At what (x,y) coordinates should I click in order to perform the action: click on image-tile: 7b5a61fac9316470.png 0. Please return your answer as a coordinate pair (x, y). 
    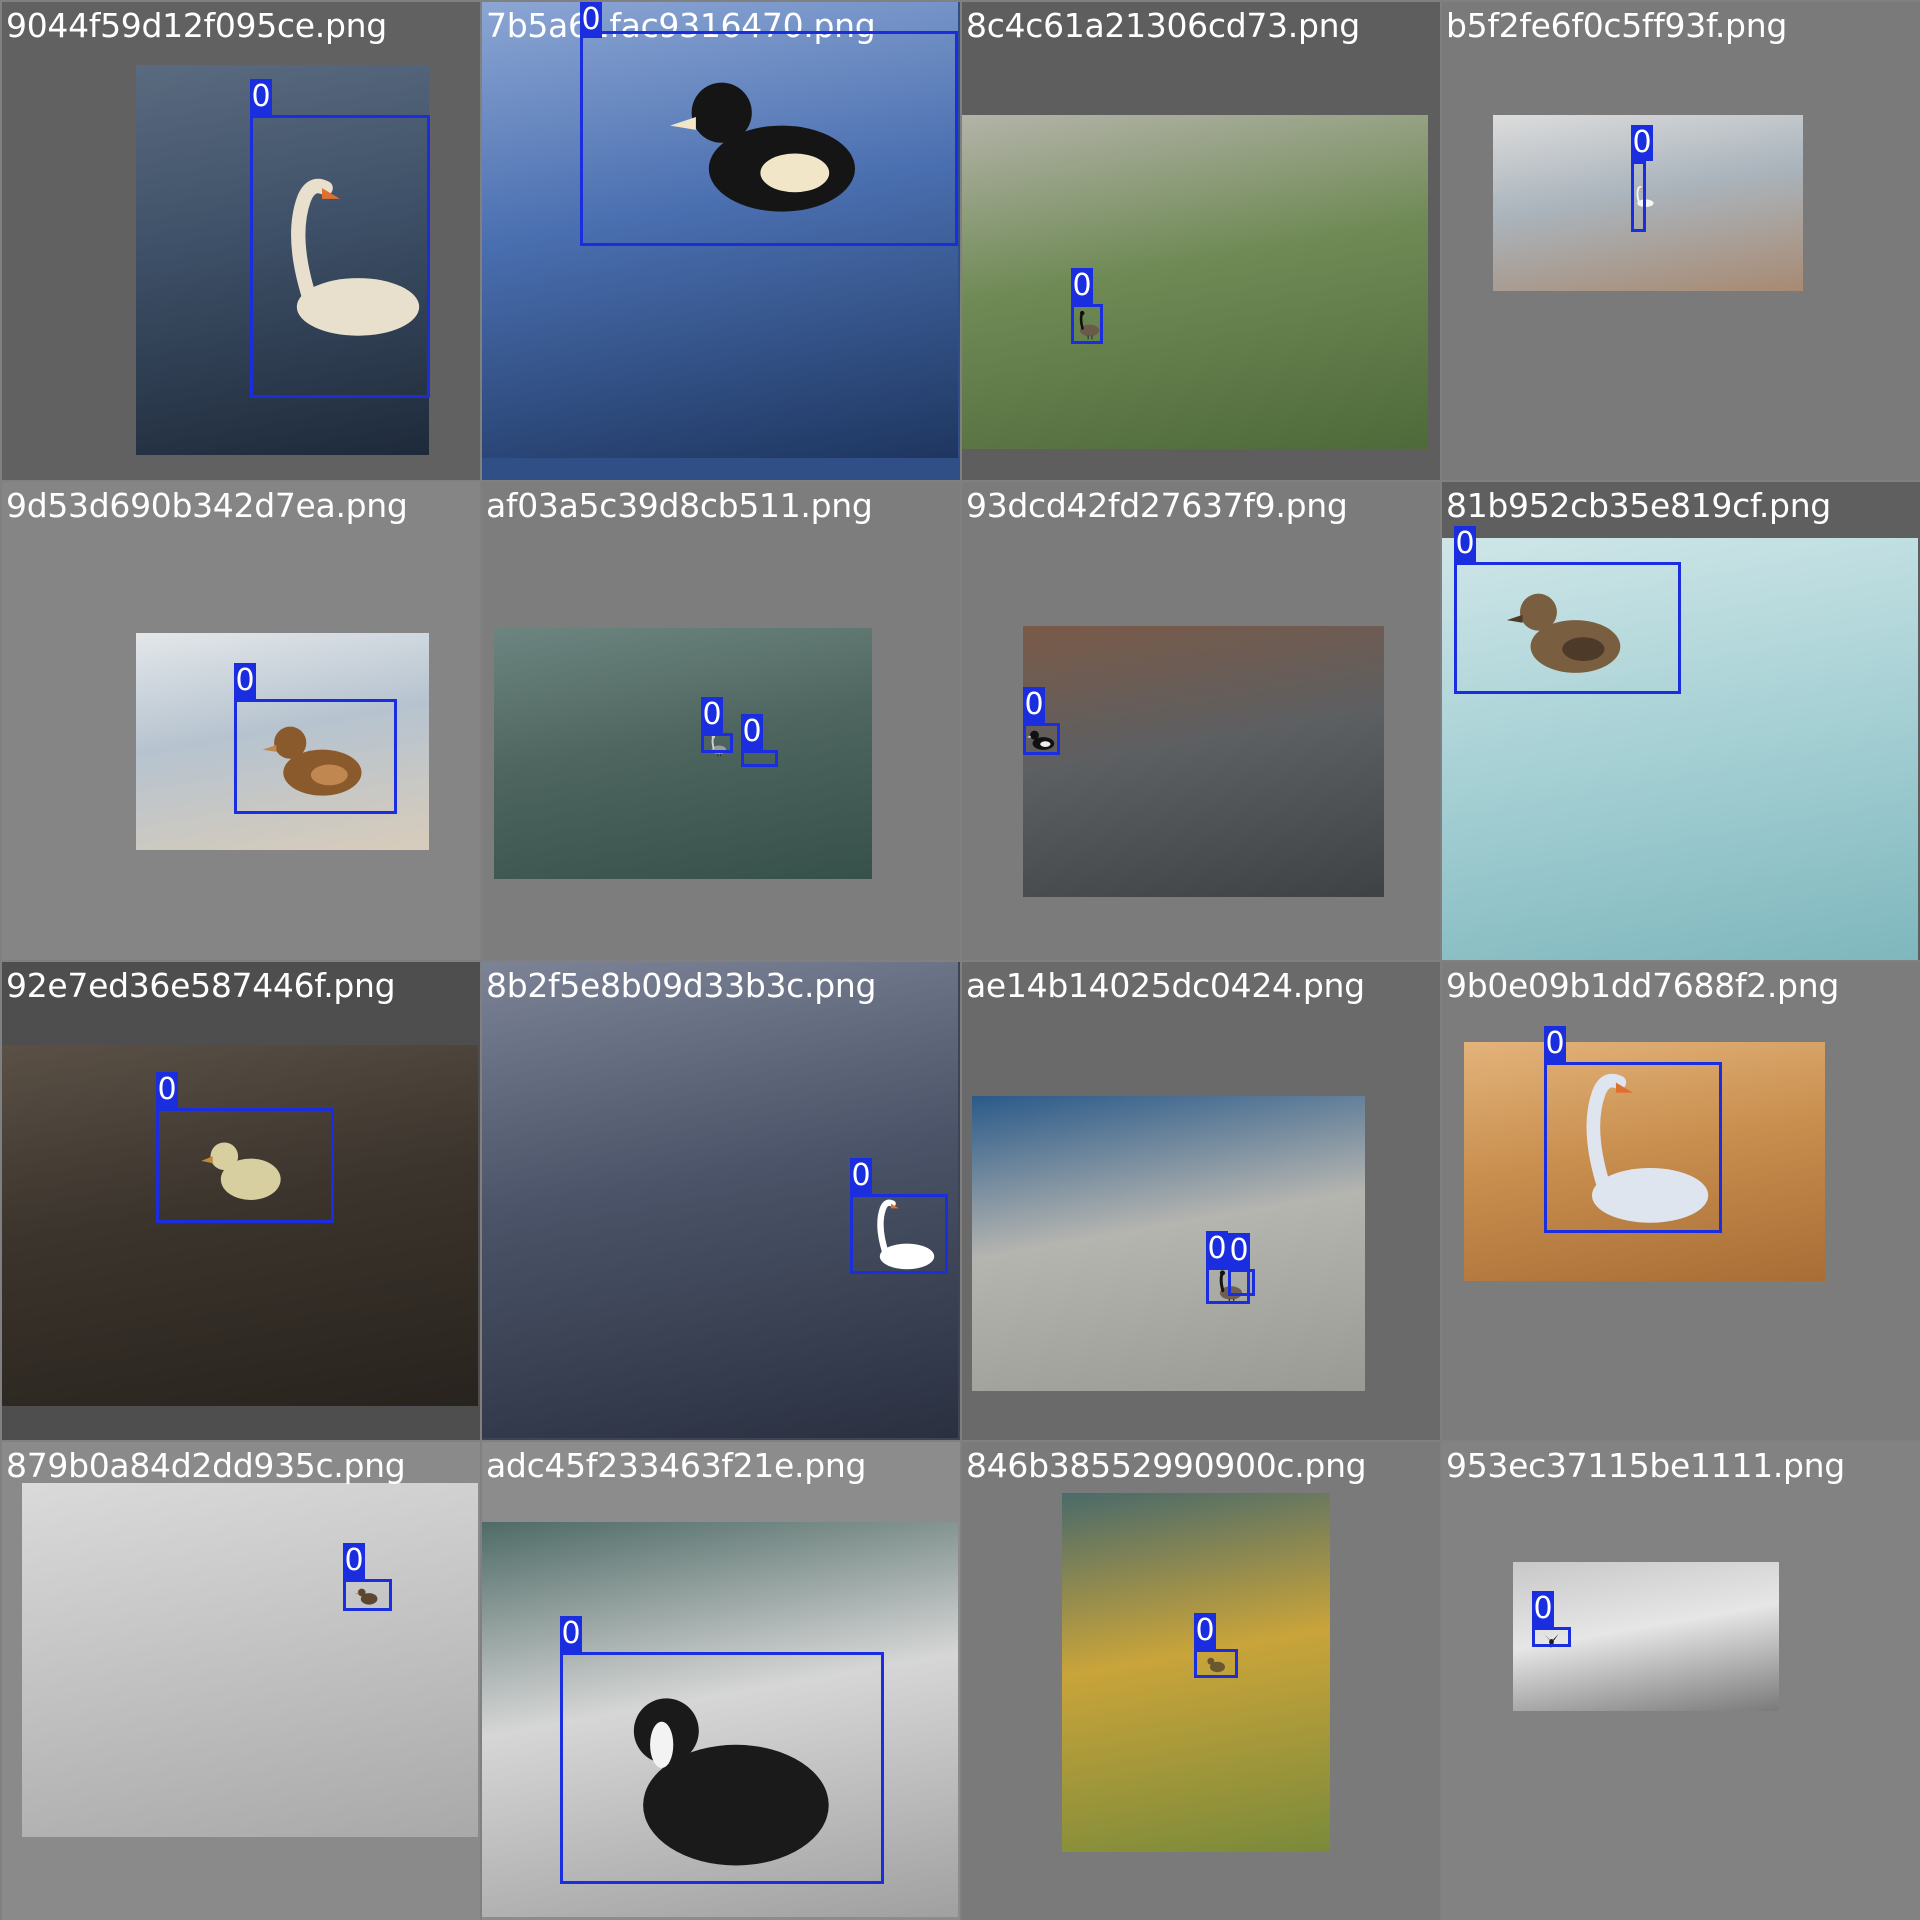
    Looking at the image, I should click on (721, 241).